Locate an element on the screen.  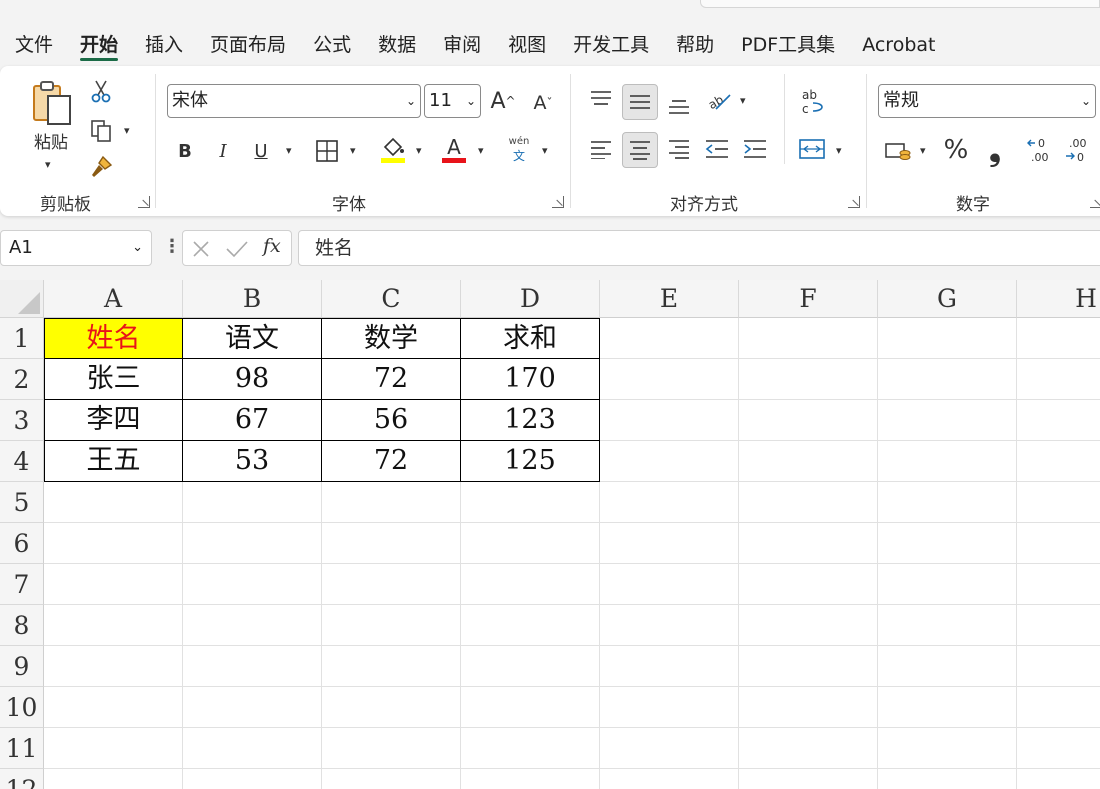
tab-home: 开始 is located at coordinates (99, 45).